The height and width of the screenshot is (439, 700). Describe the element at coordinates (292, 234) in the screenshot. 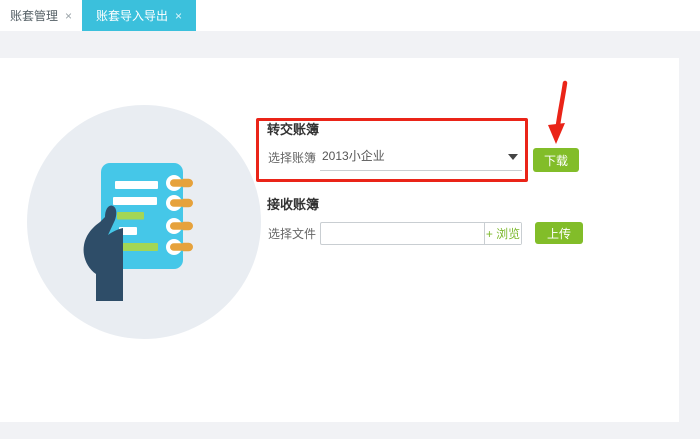

I see `select-file-label: 选择文件` at that location.